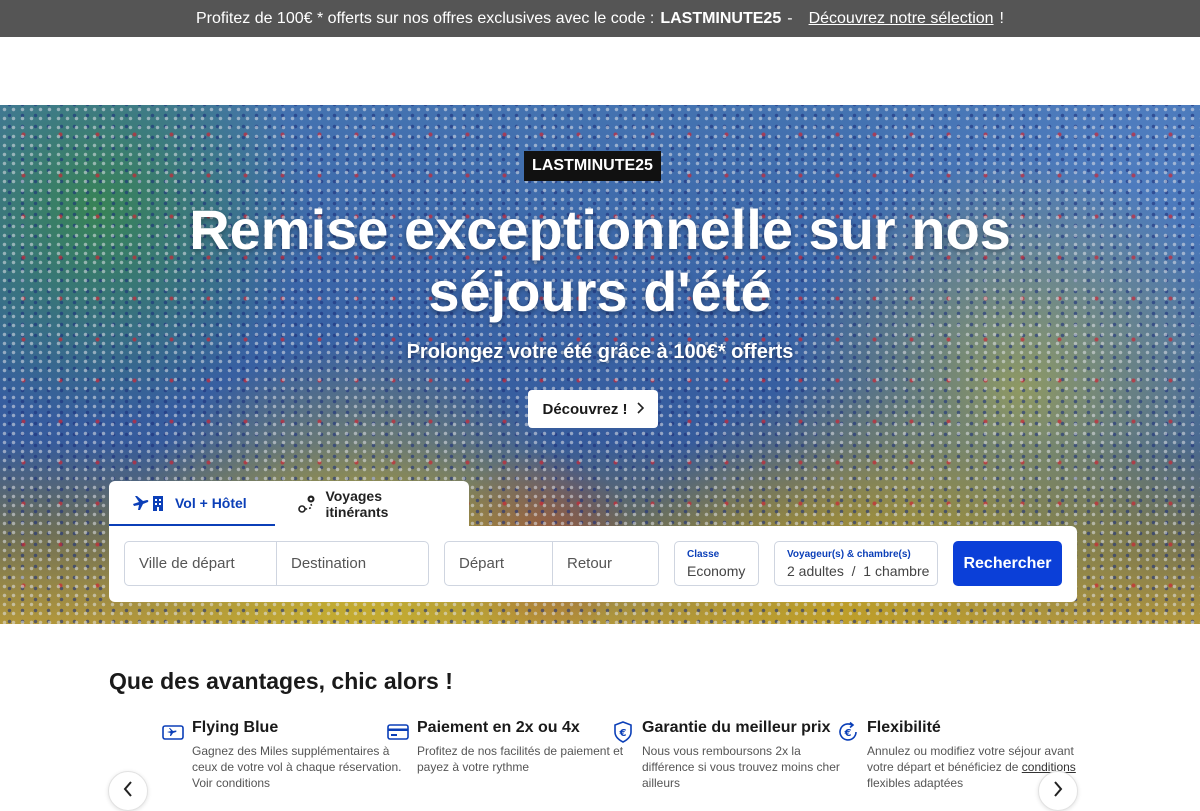 This screenshot has width=1200, height=811. I want to click on advantage-text-end: flexibles adaptées, so click(915, 783).